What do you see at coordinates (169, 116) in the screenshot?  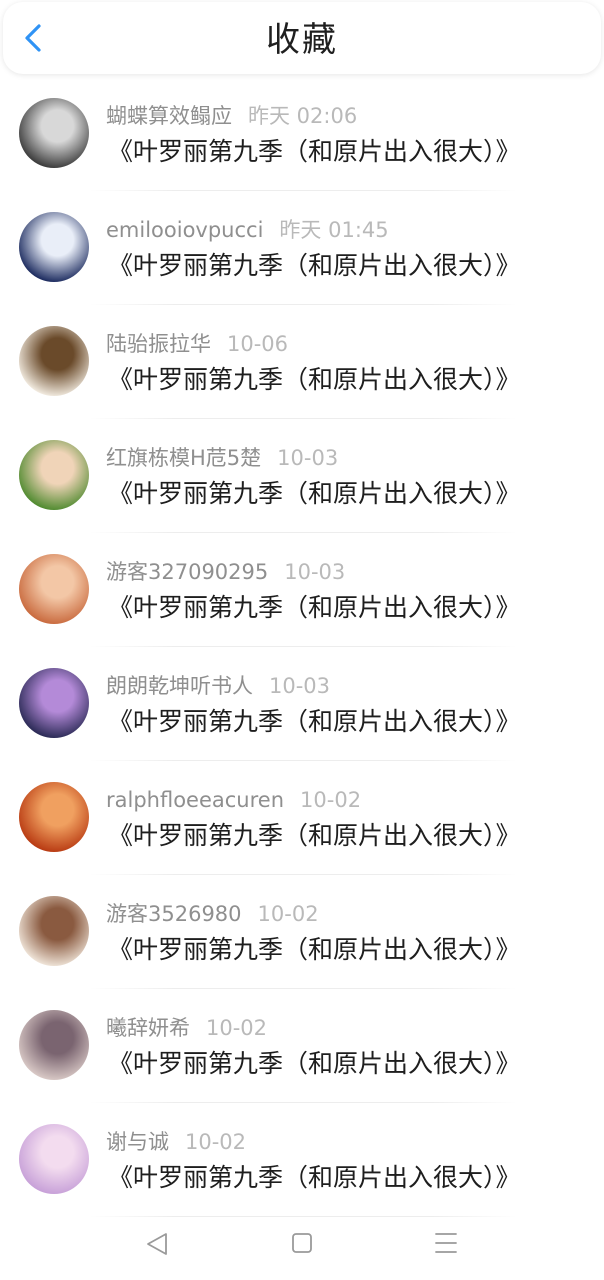 I see `author-name: 蝴蝶算效鳎应` at bounding box center [169, 116].